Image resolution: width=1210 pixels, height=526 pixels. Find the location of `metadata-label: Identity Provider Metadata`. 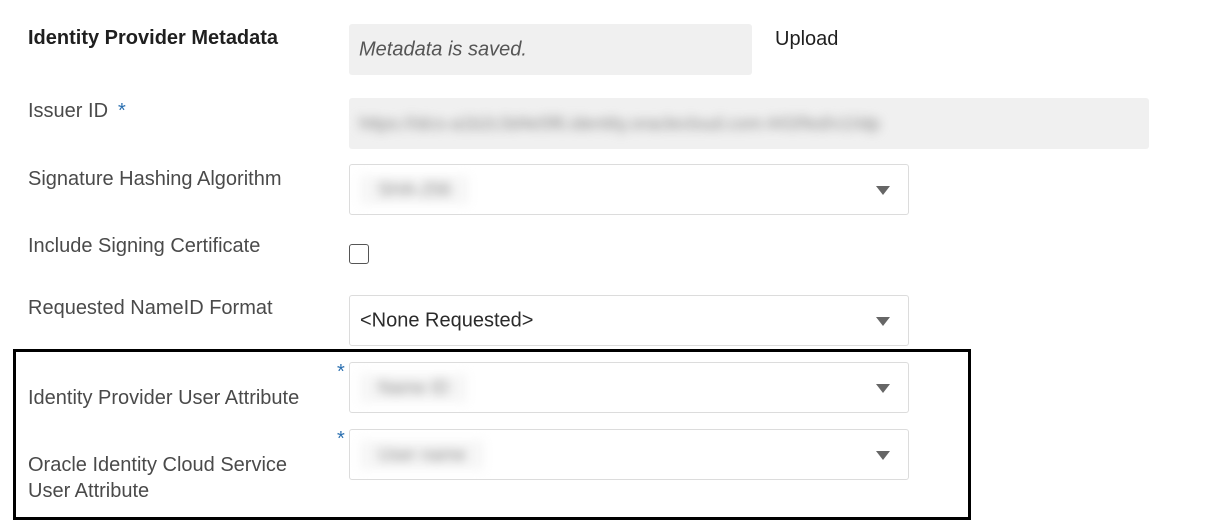

metadata-label: Identity Provider Metadata is located at coordinates (153, 38).